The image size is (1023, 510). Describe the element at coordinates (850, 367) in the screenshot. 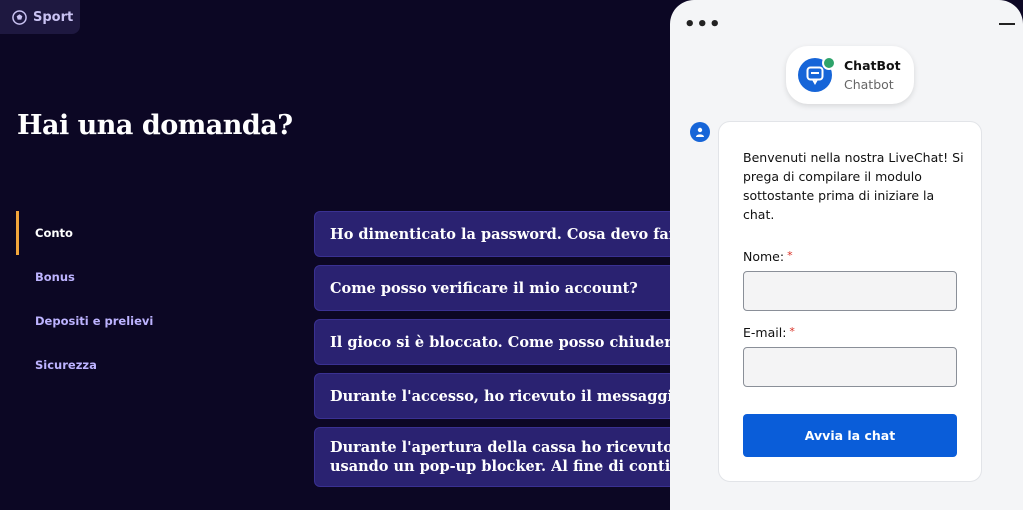

I see `email-field` at that location.